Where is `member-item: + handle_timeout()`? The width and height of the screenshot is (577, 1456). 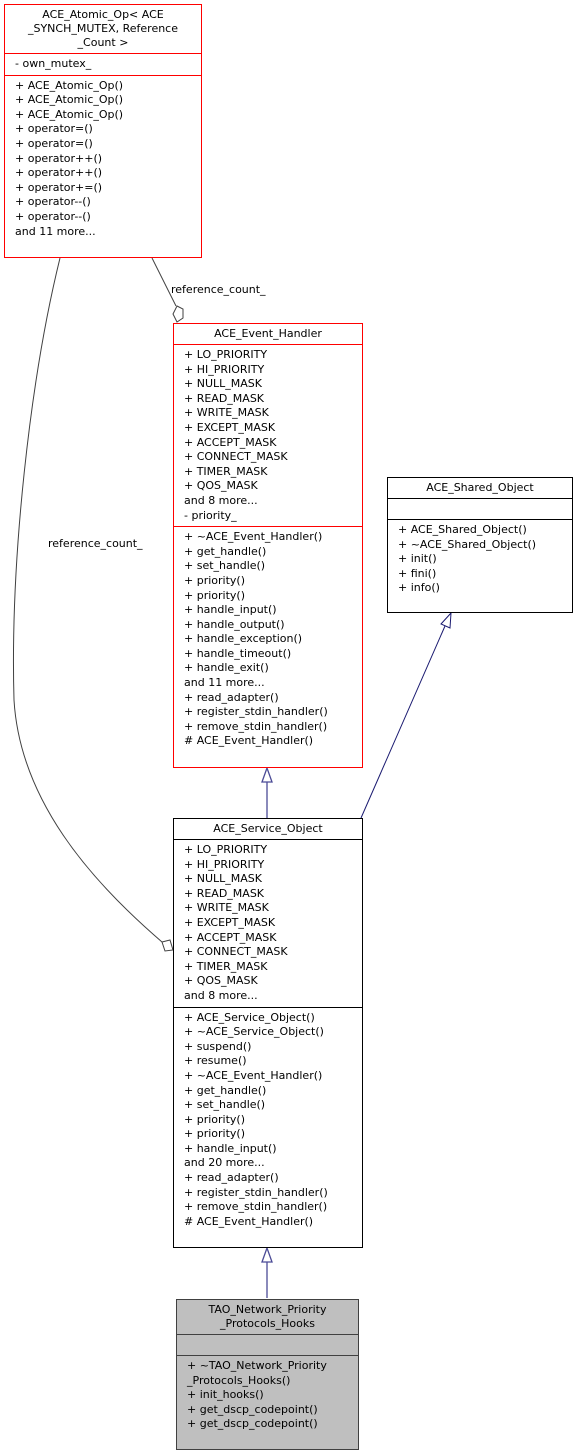
member-item: + handle_timeout() is located at coordinates (273, 654).